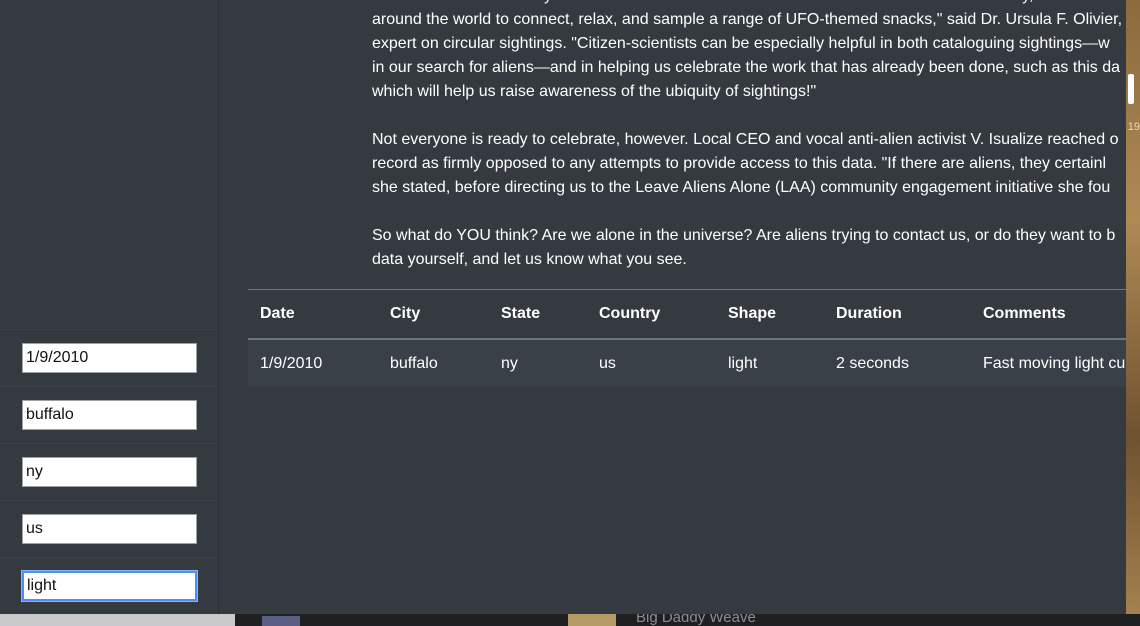 The image size is (1140, 626). What do you see at coordinates (770, 363) in the screenshot?
I see `cell-shape: light` at bounding box center [770, 363].